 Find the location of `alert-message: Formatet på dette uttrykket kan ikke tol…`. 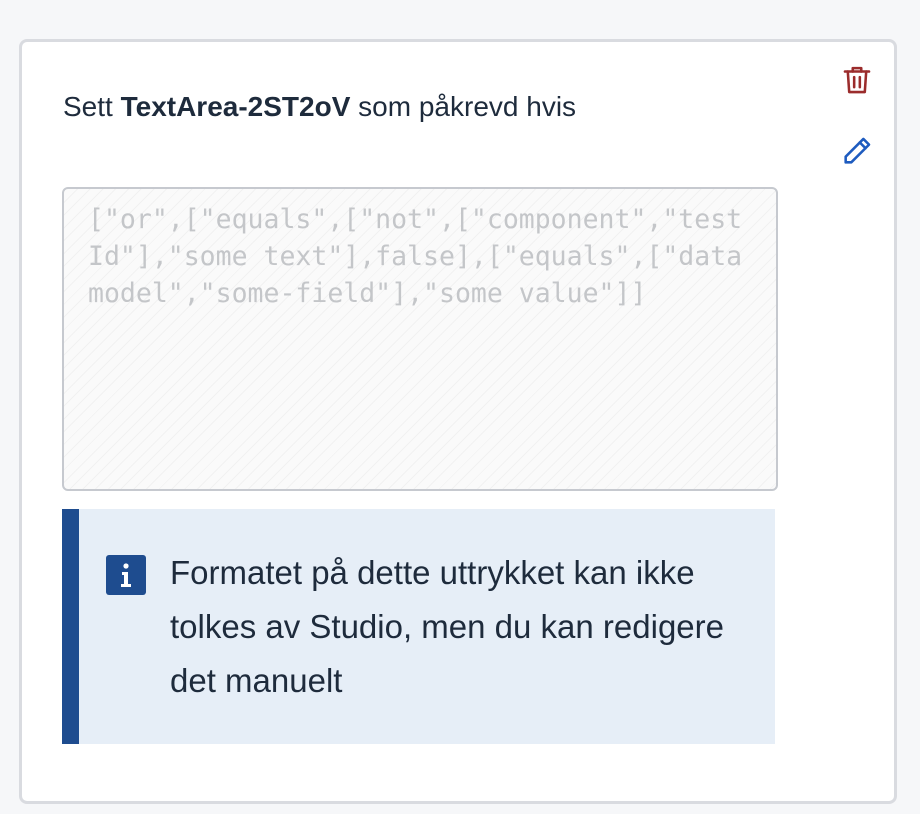

alert-message: Formatet på dette uttrykket kan ikke tol… is located at coordinates (447, 626).